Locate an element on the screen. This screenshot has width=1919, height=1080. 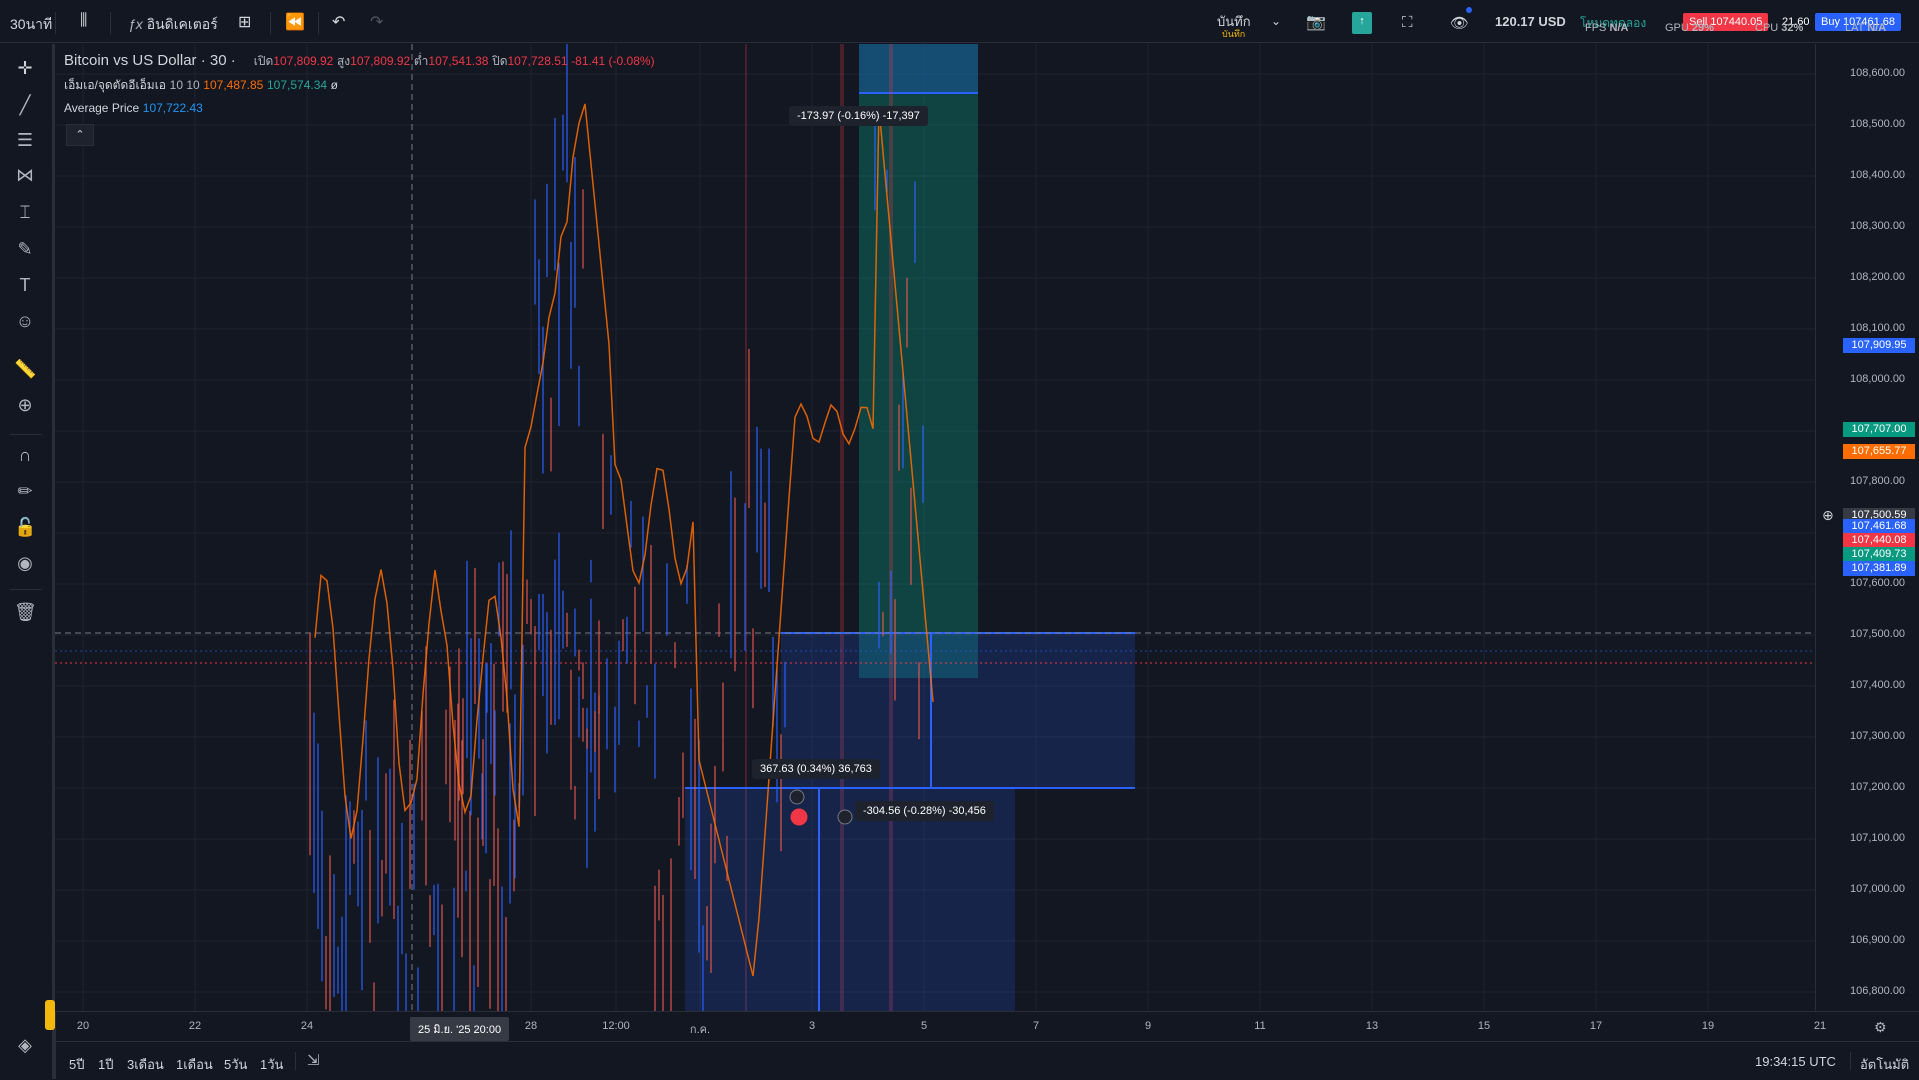
price-tick-label: 108,400.00 is located at coordinates (1878, 175).